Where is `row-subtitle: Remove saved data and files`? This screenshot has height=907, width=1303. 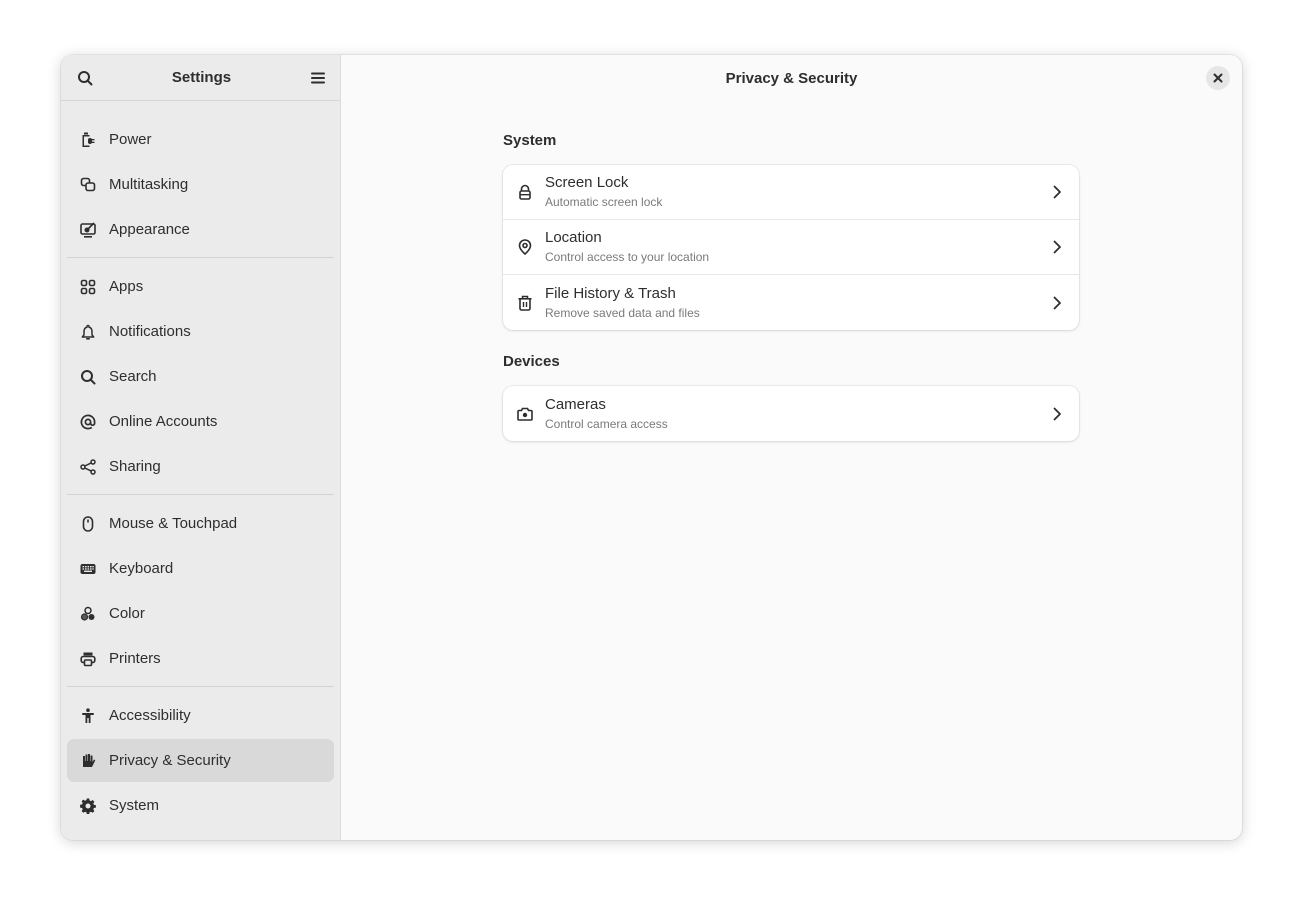 row-subtitle: Remove saved data and files is located at coordinates (622, 312).